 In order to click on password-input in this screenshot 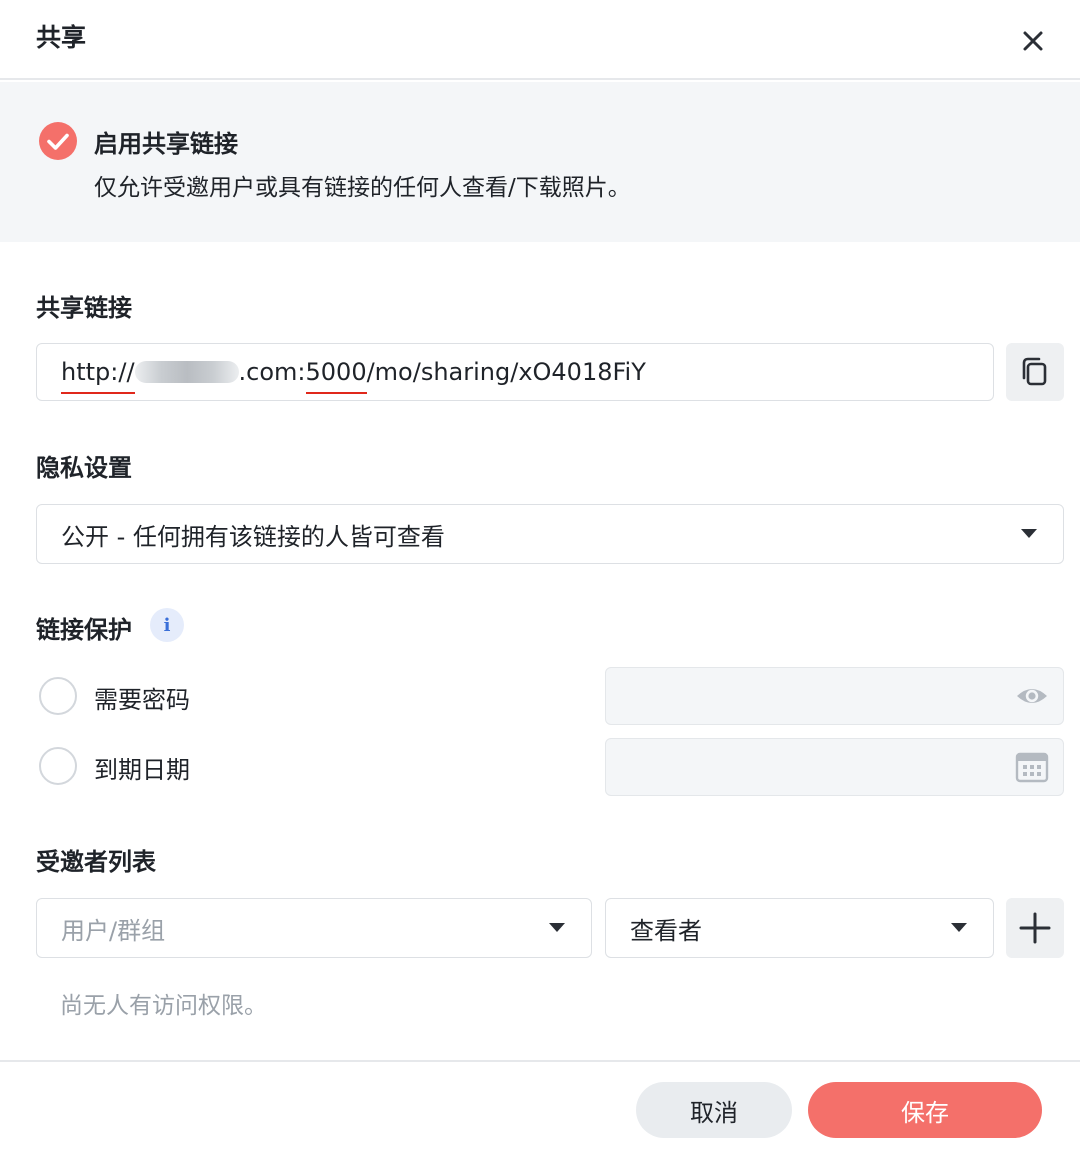, I will do `click(834, 696)`.